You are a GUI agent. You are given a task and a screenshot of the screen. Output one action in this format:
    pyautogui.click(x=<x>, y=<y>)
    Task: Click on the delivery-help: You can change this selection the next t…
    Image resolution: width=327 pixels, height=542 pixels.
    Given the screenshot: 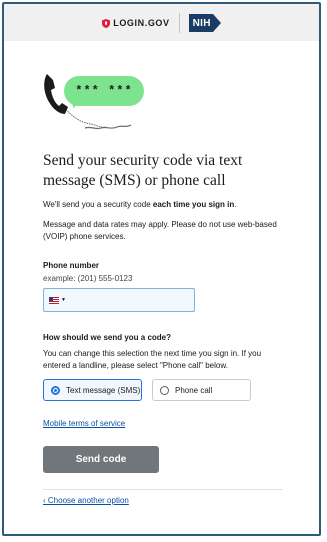 What is the action you would take?
    pyautogui.click(x=152, y=359)
    